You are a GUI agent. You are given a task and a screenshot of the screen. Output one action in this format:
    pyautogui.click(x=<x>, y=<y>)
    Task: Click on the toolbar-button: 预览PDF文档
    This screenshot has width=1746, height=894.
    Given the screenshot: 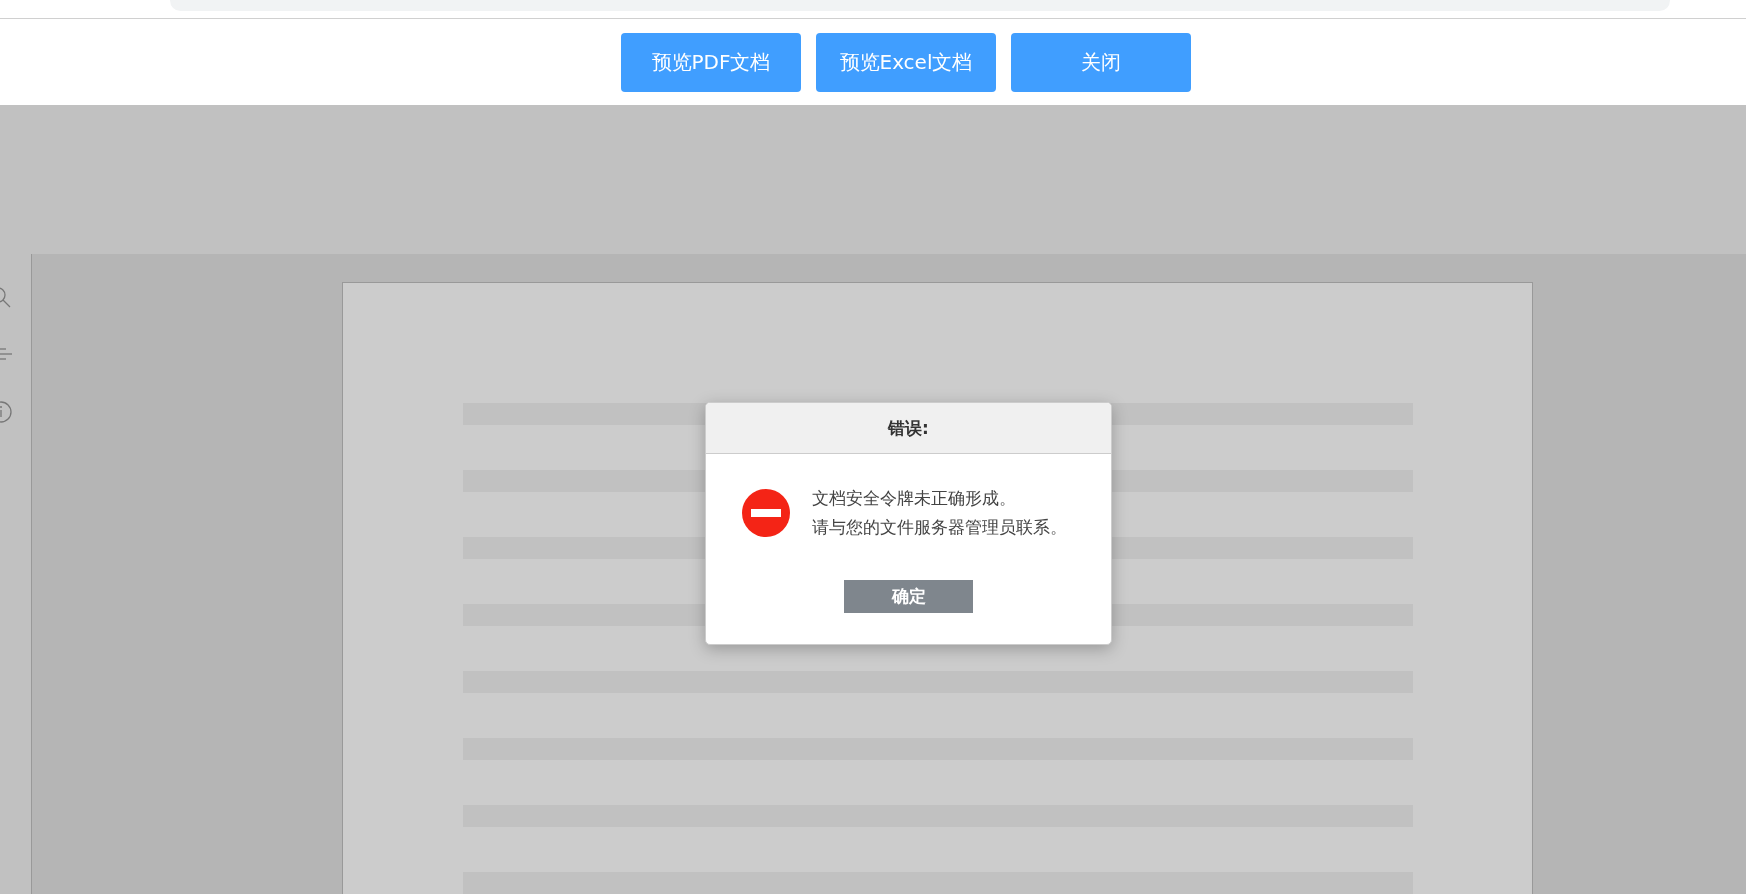 What is the action you would take?
    pyautogui.click(x=711, y=62)
    